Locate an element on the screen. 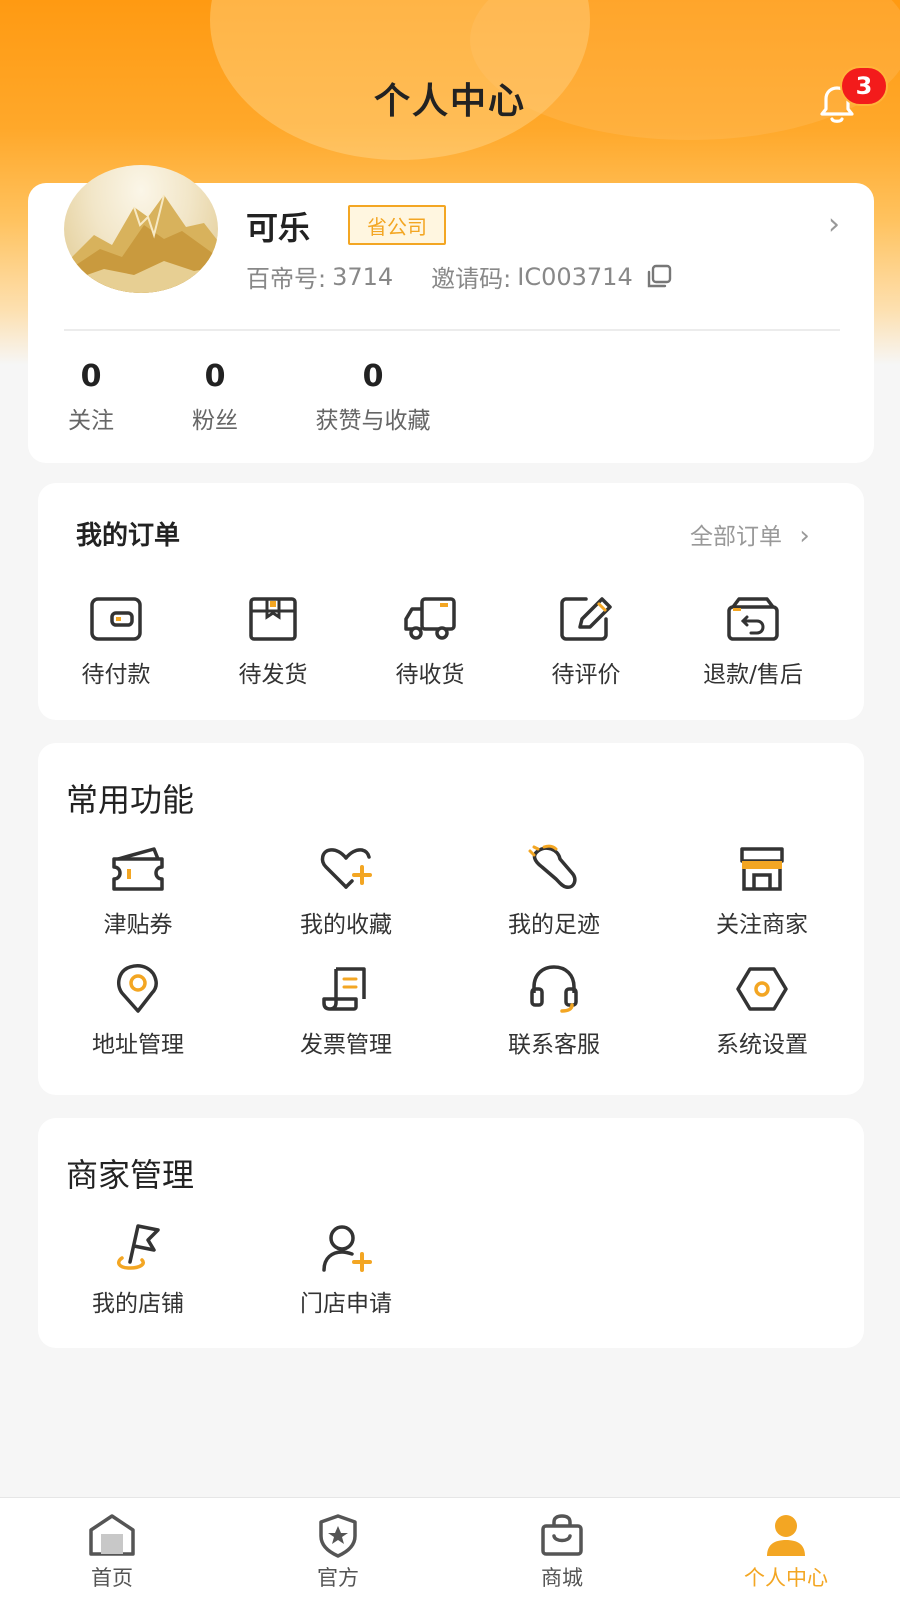  merchant-store-application: 门店申请 is located at coordinates (346, 1270).